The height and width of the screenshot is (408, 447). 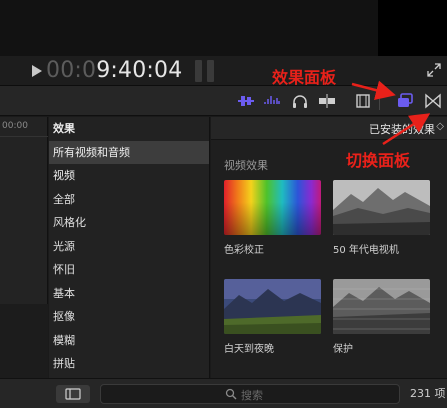 What do you see at coordinates (129, 270) in the screenshot?
I see `sidebar-item-retro: 怀旧` at bounding box center [129, 270].